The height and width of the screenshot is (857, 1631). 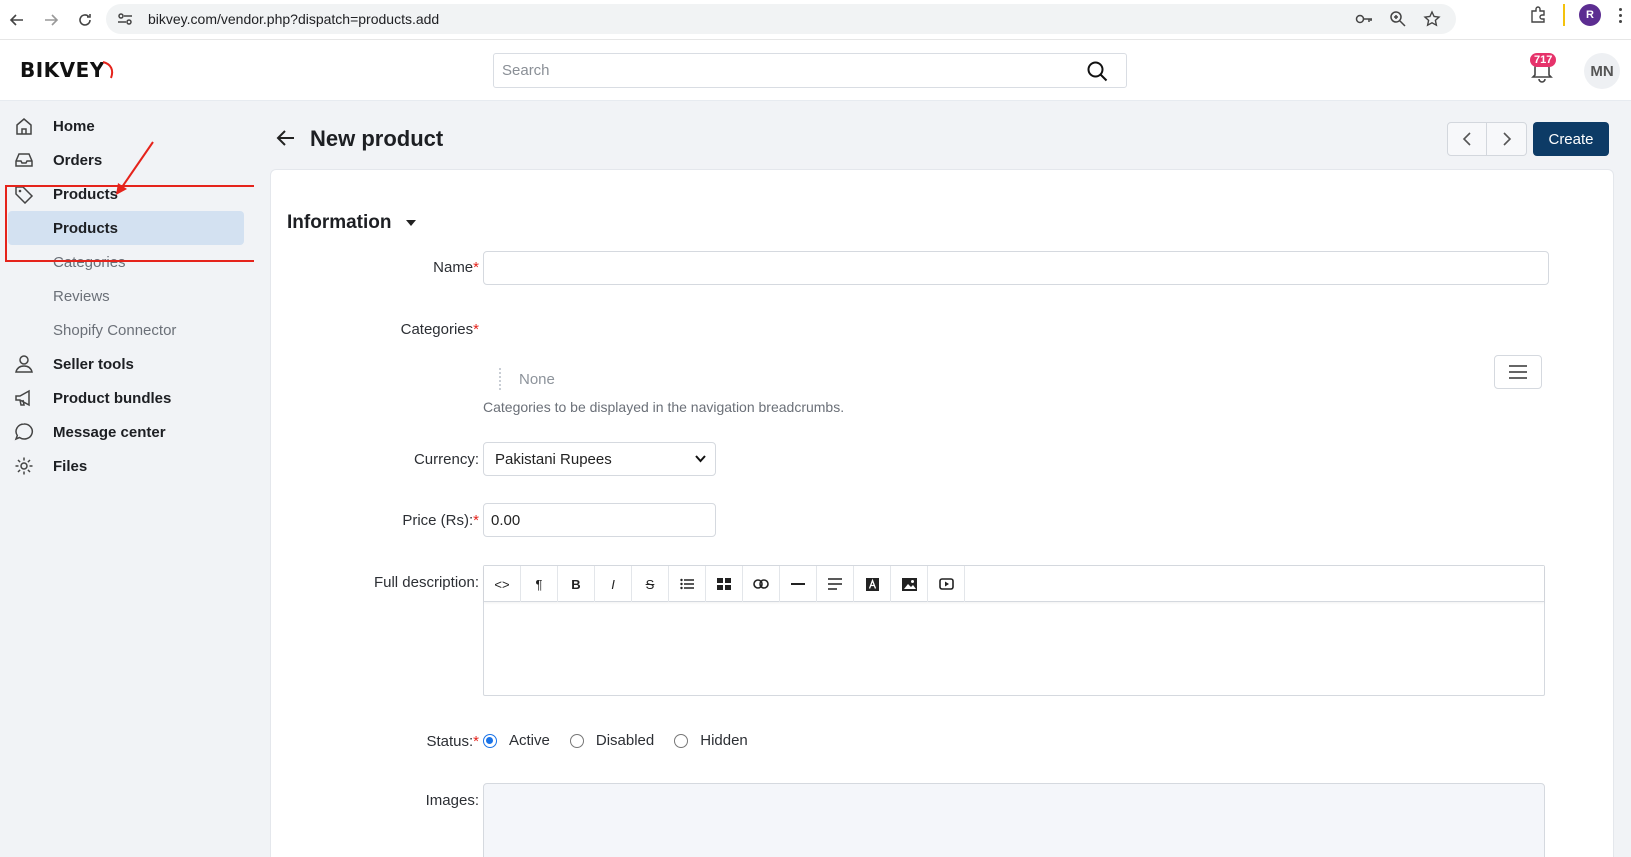 I want to click on user-avatar: MN, so click(x=1602, y=71).